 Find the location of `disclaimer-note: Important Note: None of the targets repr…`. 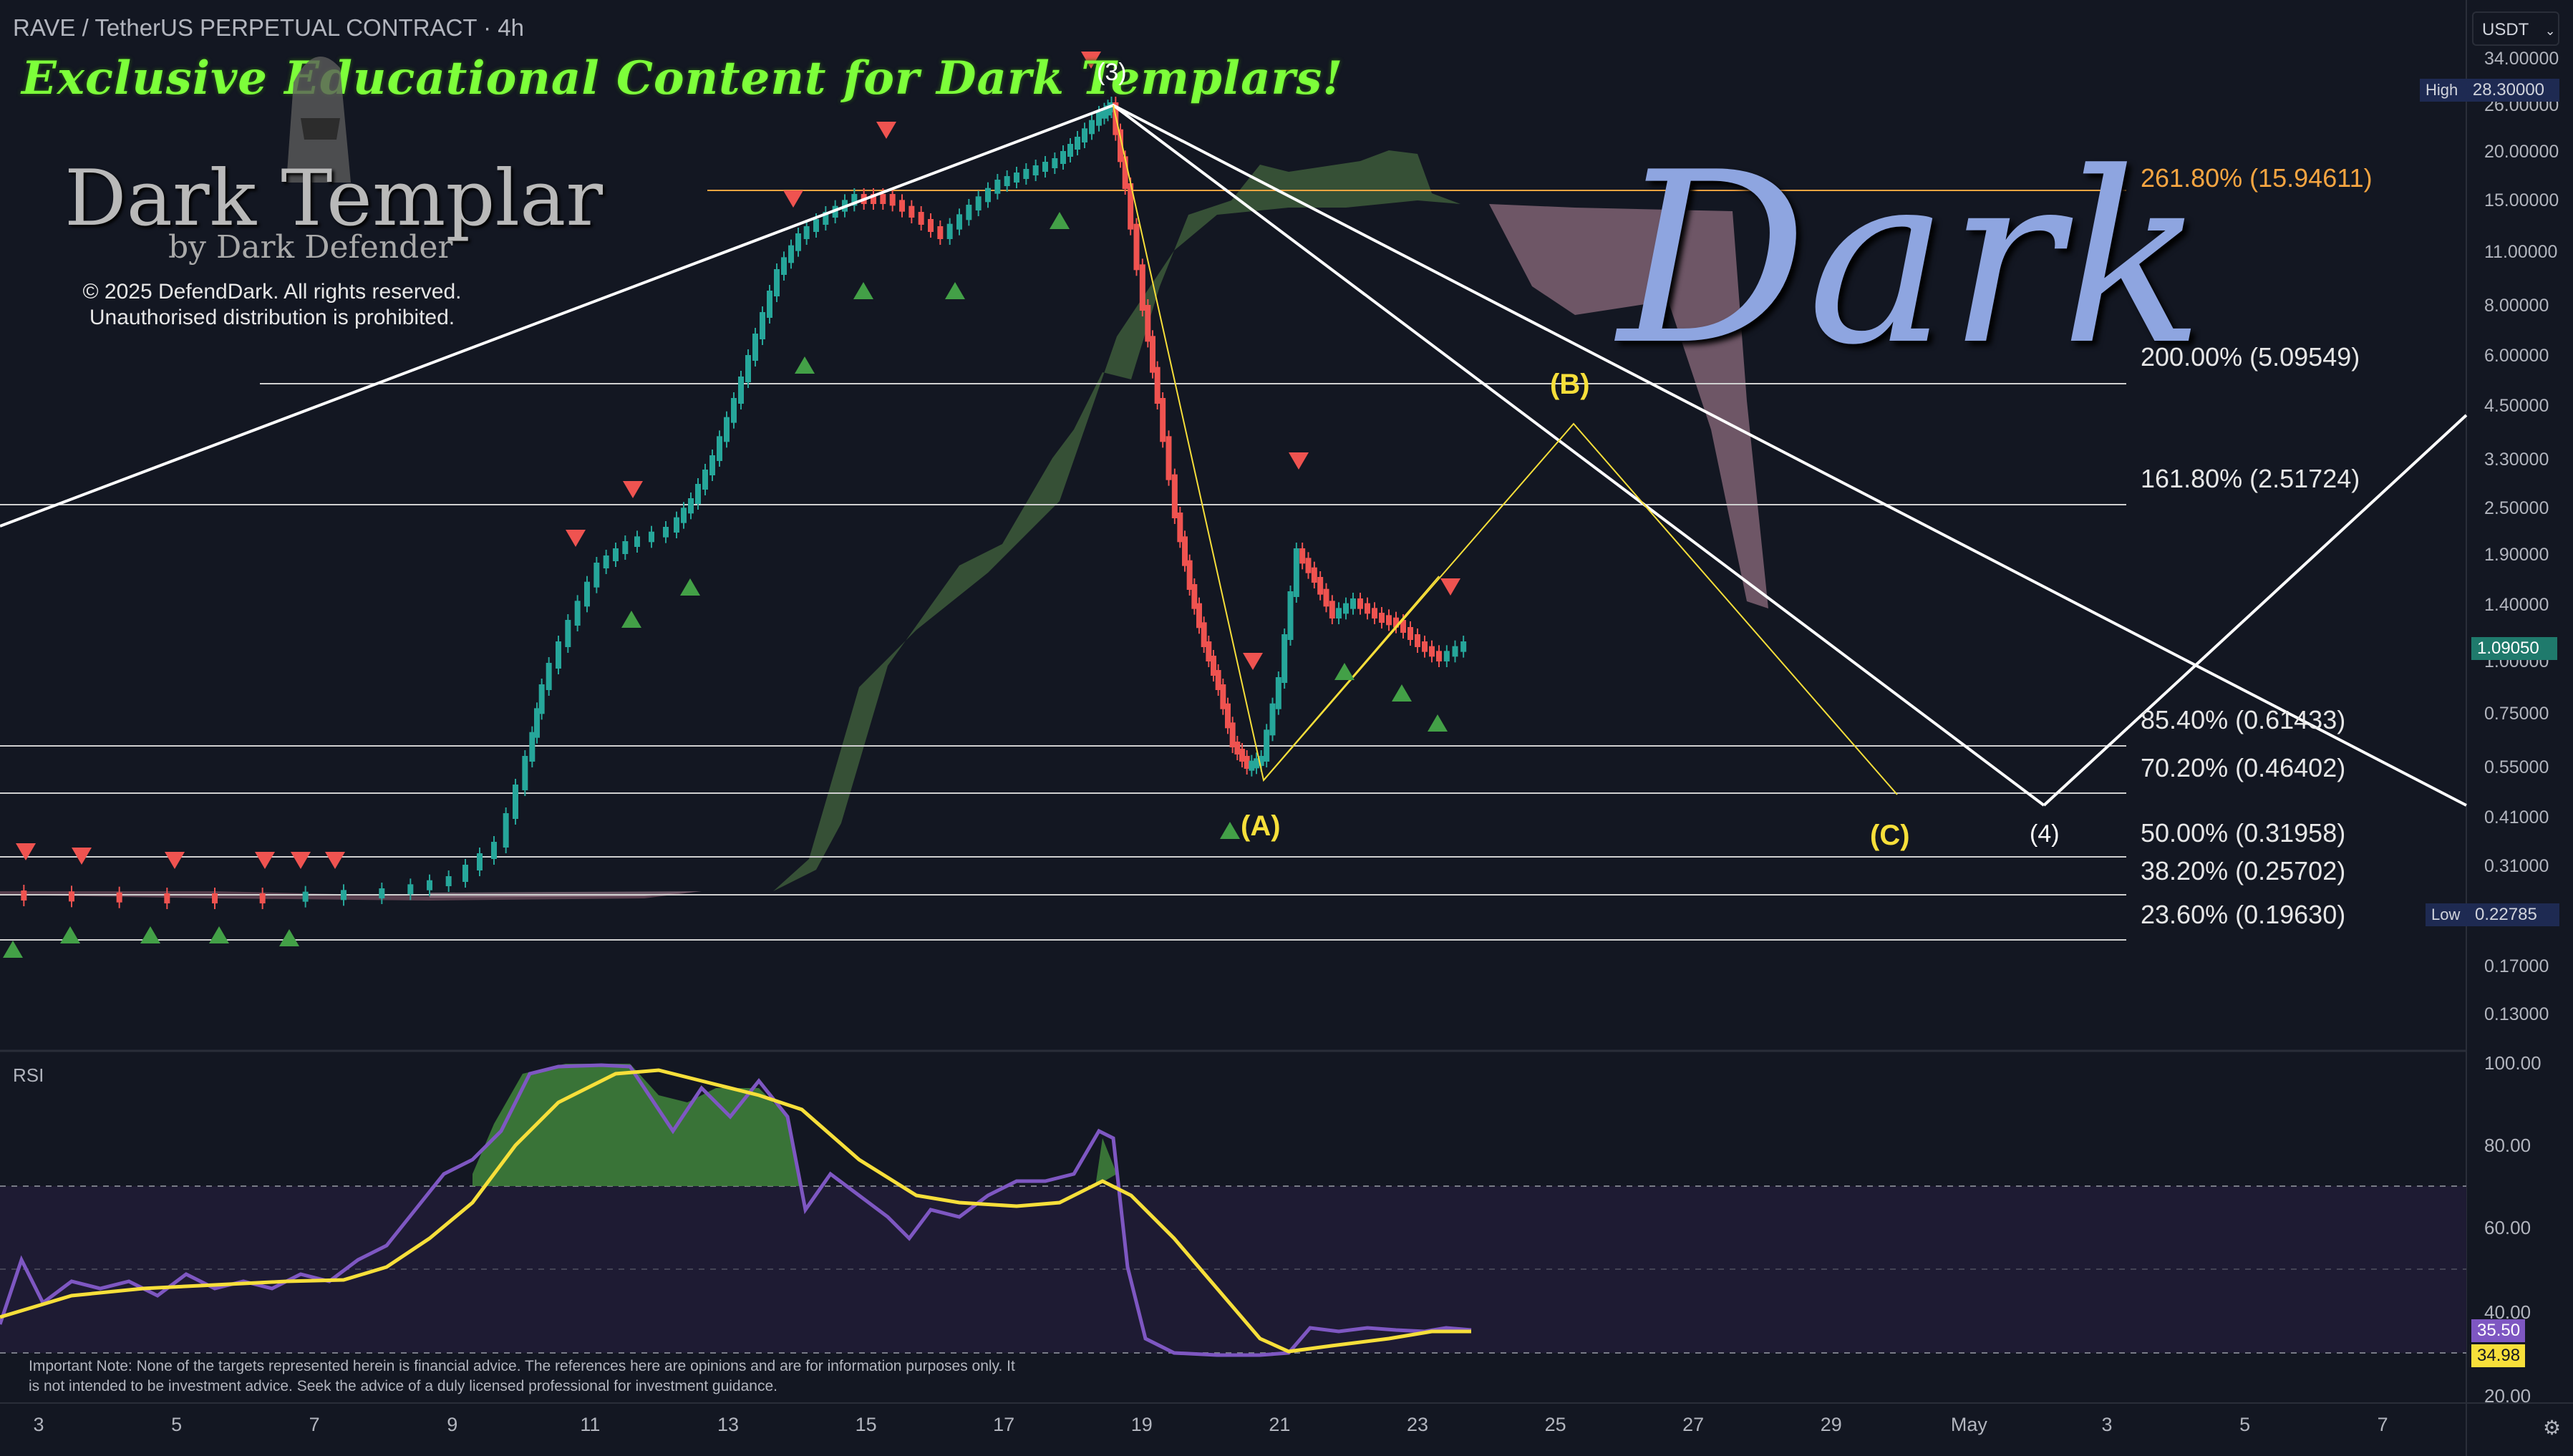

disclaimer-note: Important Note: None of the targets repr… is located at coordinates (522, 1376).